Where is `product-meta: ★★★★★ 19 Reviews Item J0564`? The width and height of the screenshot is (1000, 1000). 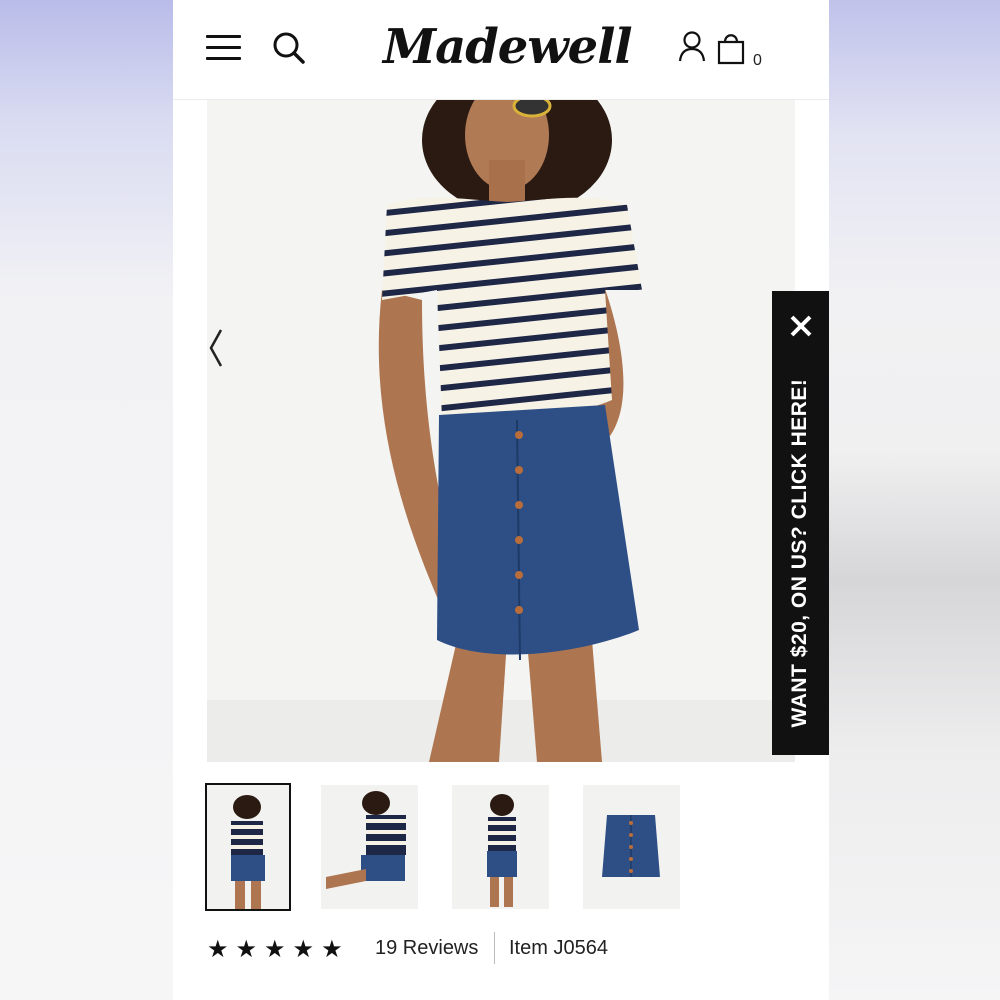
product-meta: ★★★★★ 19 Reviews Item J0564 is located at coordinates (507, 949).